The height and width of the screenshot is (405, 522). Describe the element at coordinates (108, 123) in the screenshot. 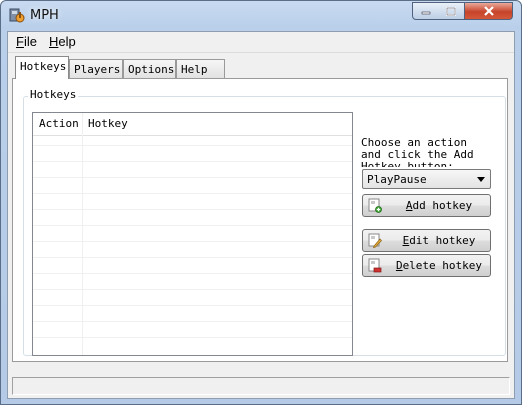

I see `column-header-hotkey: Hotkey` at that location.